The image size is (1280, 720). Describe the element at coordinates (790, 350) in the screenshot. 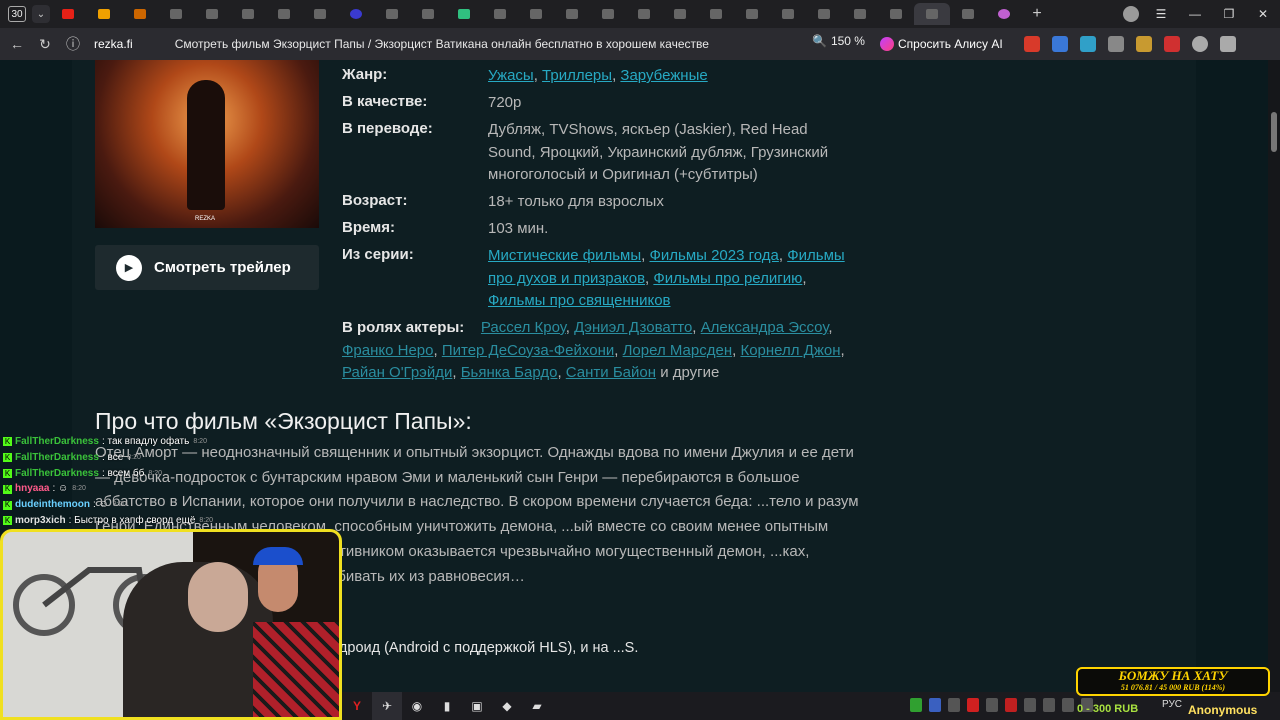

I see `actor-link: Корнелл Джон` at that location.